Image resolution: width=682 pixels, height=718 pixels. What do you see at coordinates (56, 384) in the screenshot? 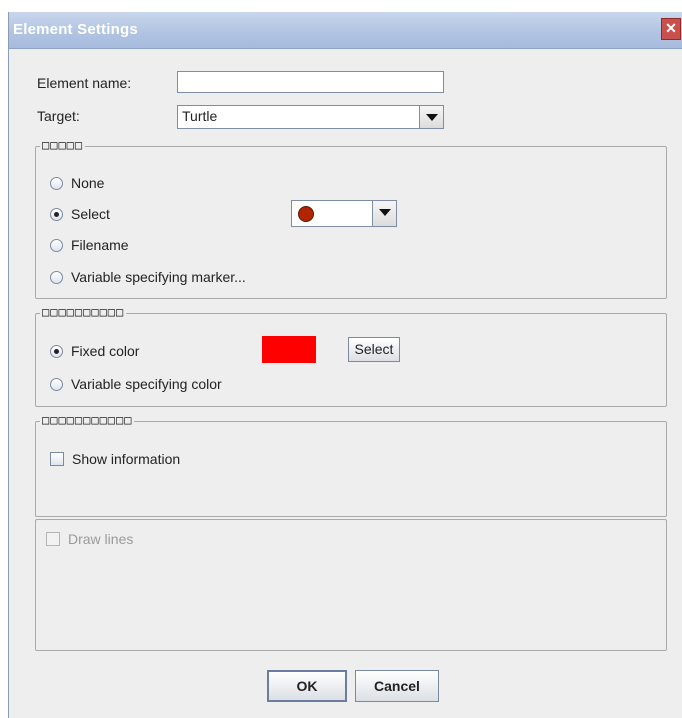
I see `radio-variable-color` at bounding box center [56, 384].